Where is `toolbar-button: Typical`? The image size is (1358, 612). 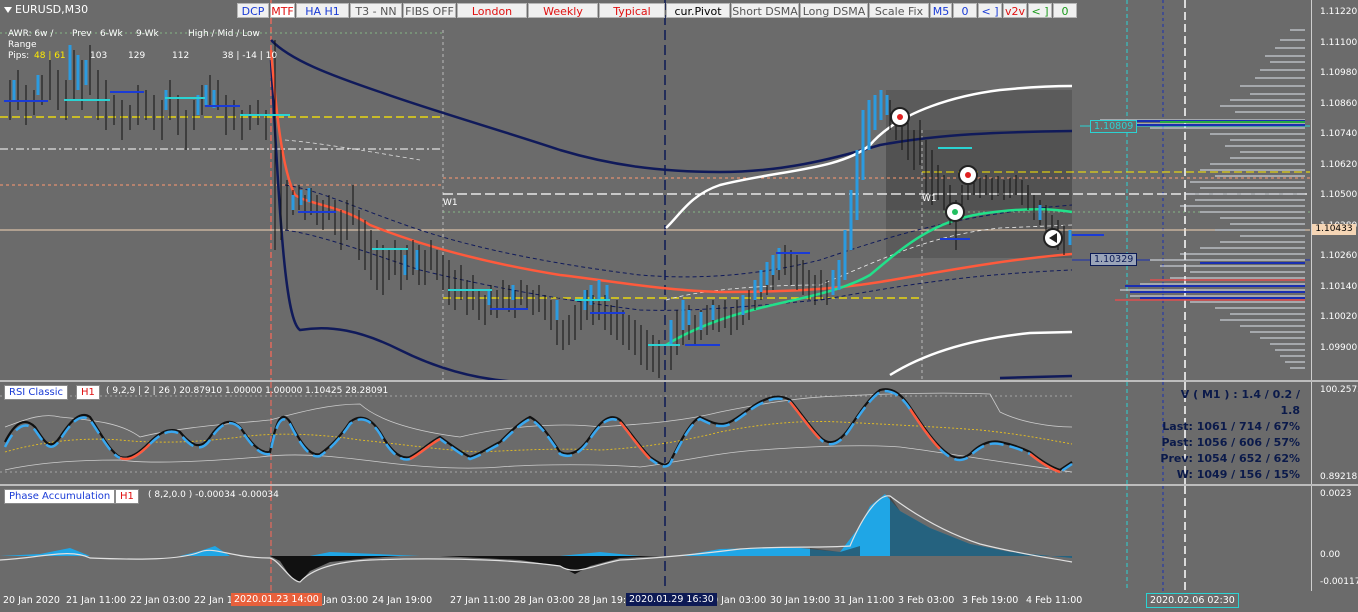
toolbar-button: Typical is located at coordinates (632, 10).